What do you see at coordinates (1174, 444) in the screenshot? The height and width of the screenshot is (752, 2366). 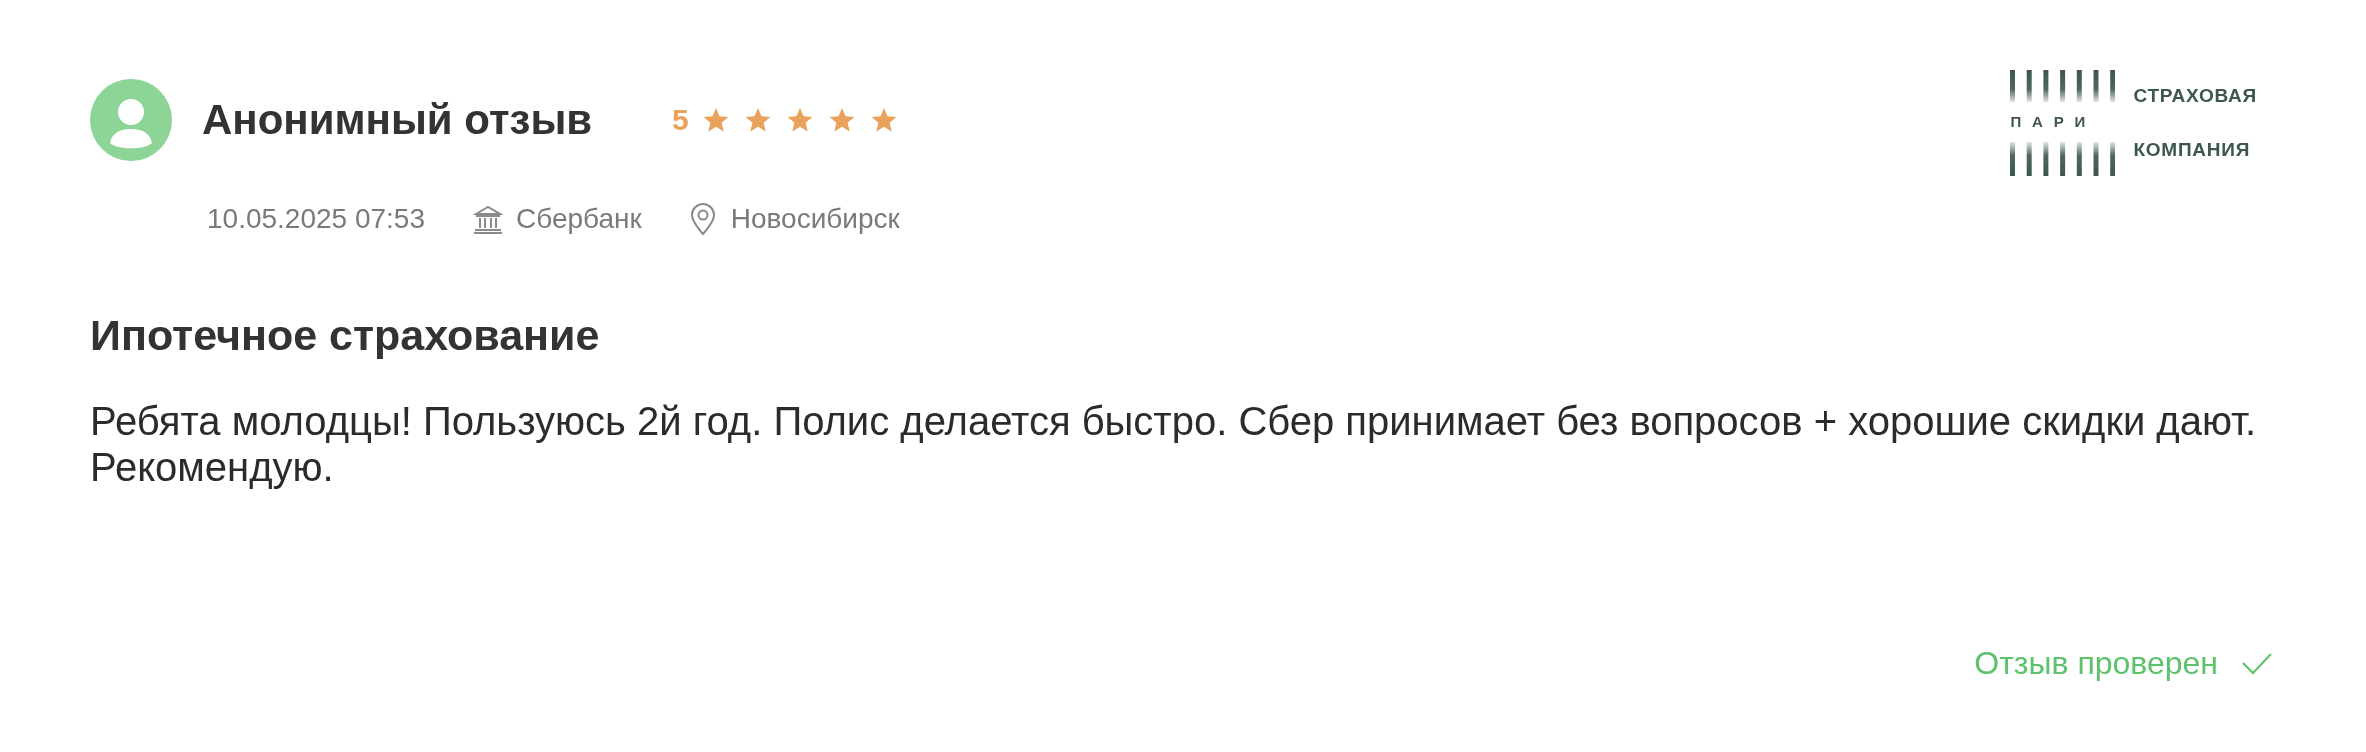 I see `review-text: Ребята молодцы! Пользуюсь 2й год. Полис делается быстро. Сбер принимает без вопросов + хорошие скидки дают. Рекомендую.` at bounding box center [1174, 444].